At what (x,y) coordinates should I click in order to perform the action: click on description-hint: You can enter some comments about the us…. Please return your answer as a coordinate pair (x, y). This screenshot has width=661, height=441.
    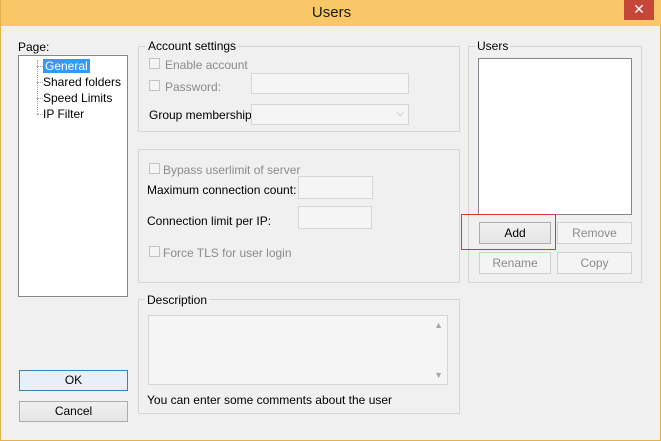
    Looking at the image, I should click on (270, 400).